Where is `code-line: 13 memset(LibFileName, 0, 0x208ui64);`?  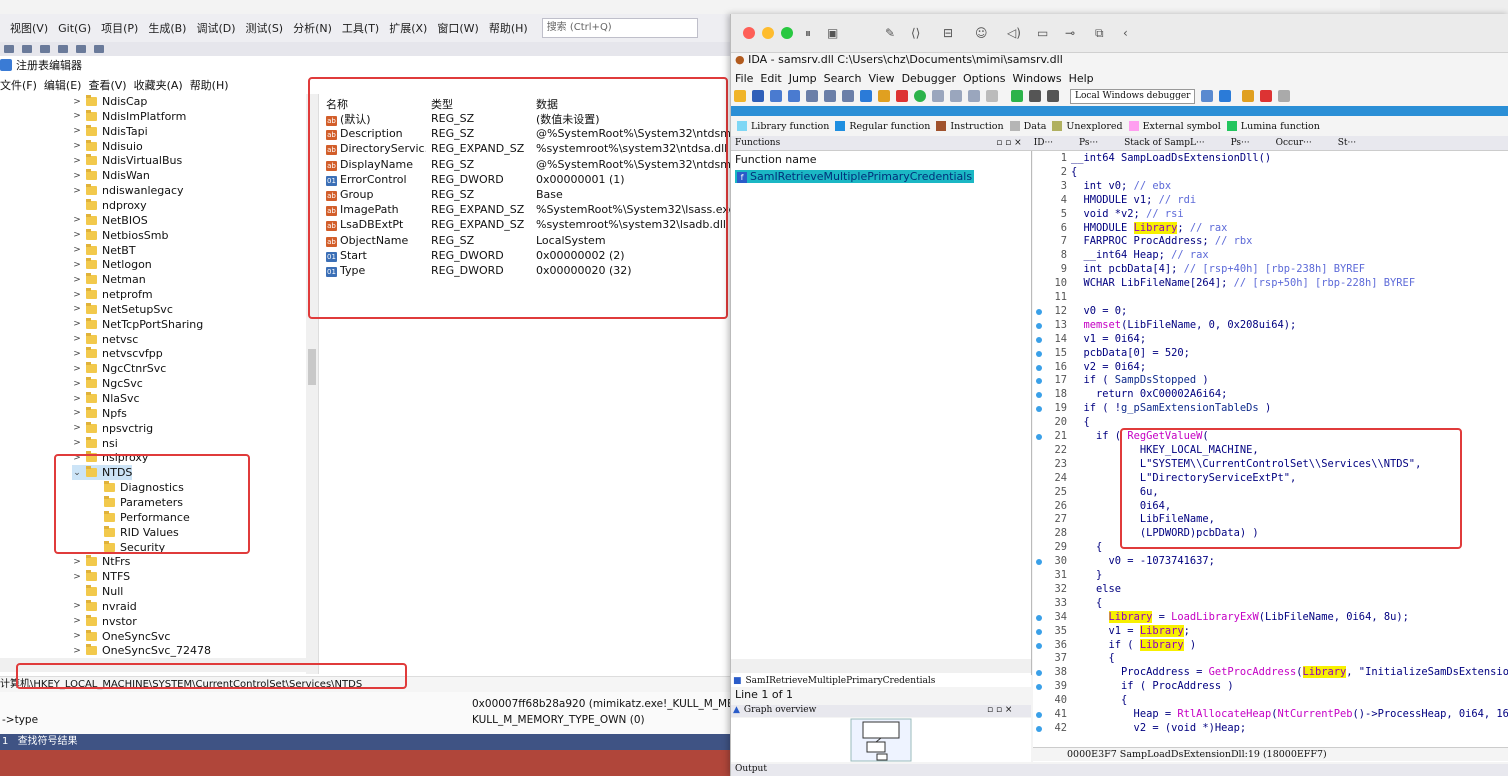
code-line: 13 memset(LibFileName, 0, 0x208ui64); is located at coordinates (1164, 326).